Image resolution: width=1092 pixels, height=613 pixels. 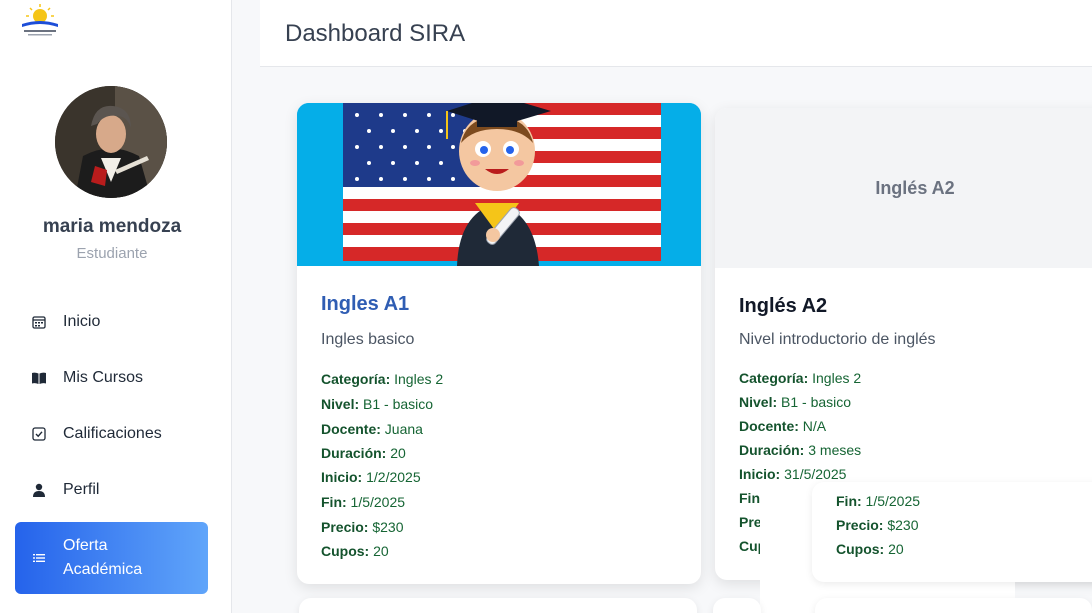 I want to click on nav-label: Inicio, so click(x=82, y=321).